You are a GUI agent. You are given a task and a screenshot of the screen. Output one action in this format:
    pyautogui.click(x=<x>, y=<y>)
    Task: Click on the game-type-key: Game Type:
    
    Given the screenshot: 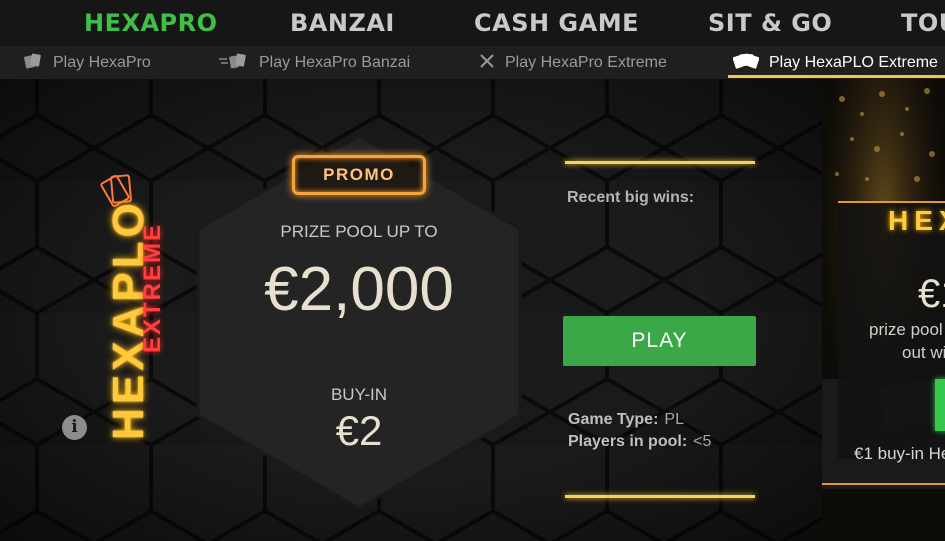 What is the action you would take?
    pyautogui.click(x=613, y=419)
    